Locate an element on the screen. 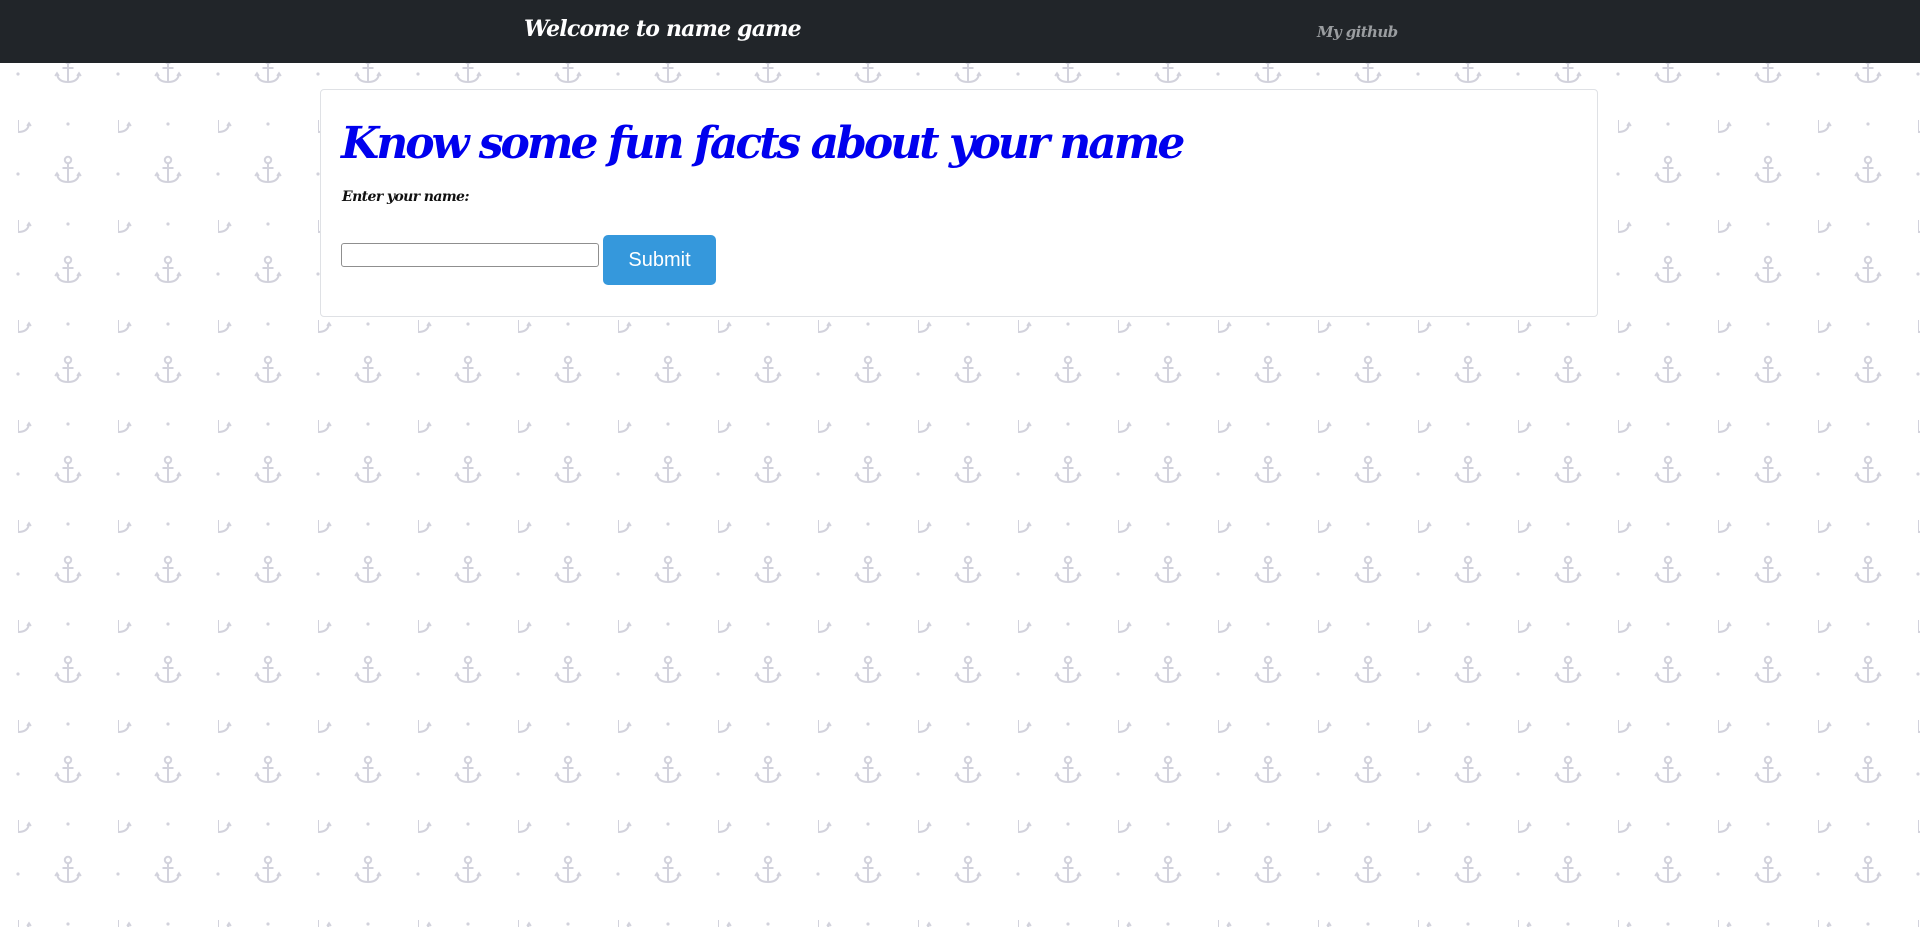  submit-button: Submit is located at coordinates (659, 260).